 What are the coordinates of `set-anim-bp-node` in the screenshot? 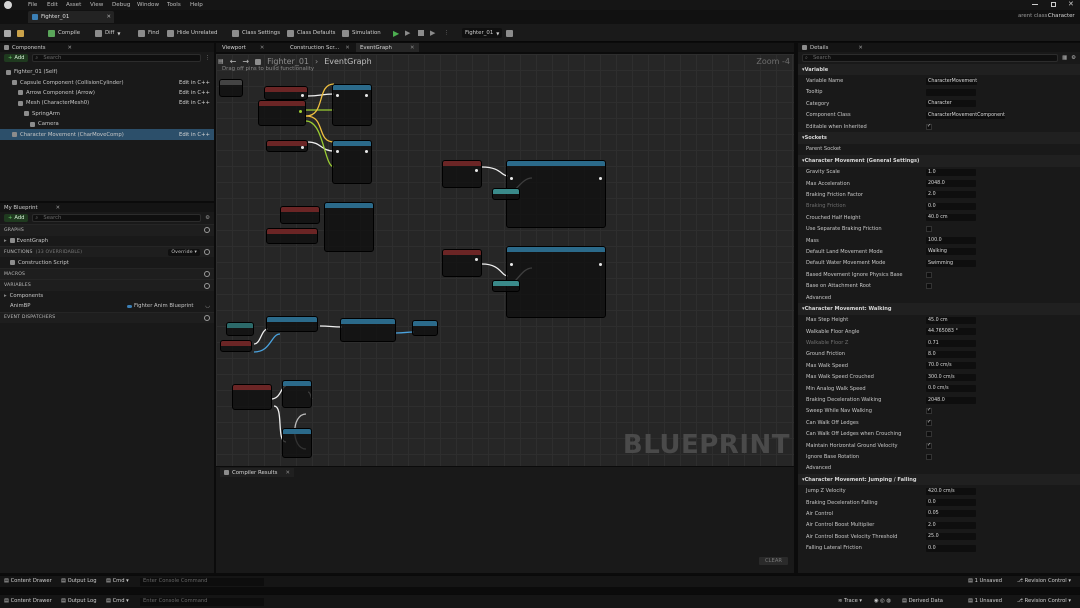 It's located at (425, 328).